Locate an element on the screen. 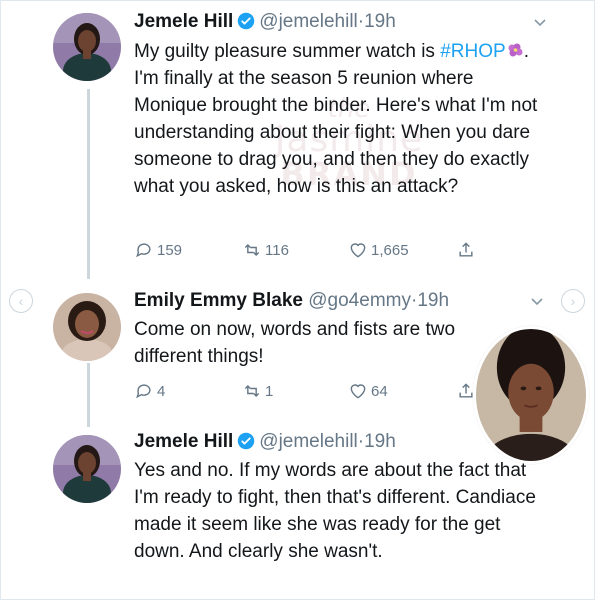 Image resolution: width=595 pixels, height=600 pixels. like-button: 1,665 is located at coordinates (378, 250).